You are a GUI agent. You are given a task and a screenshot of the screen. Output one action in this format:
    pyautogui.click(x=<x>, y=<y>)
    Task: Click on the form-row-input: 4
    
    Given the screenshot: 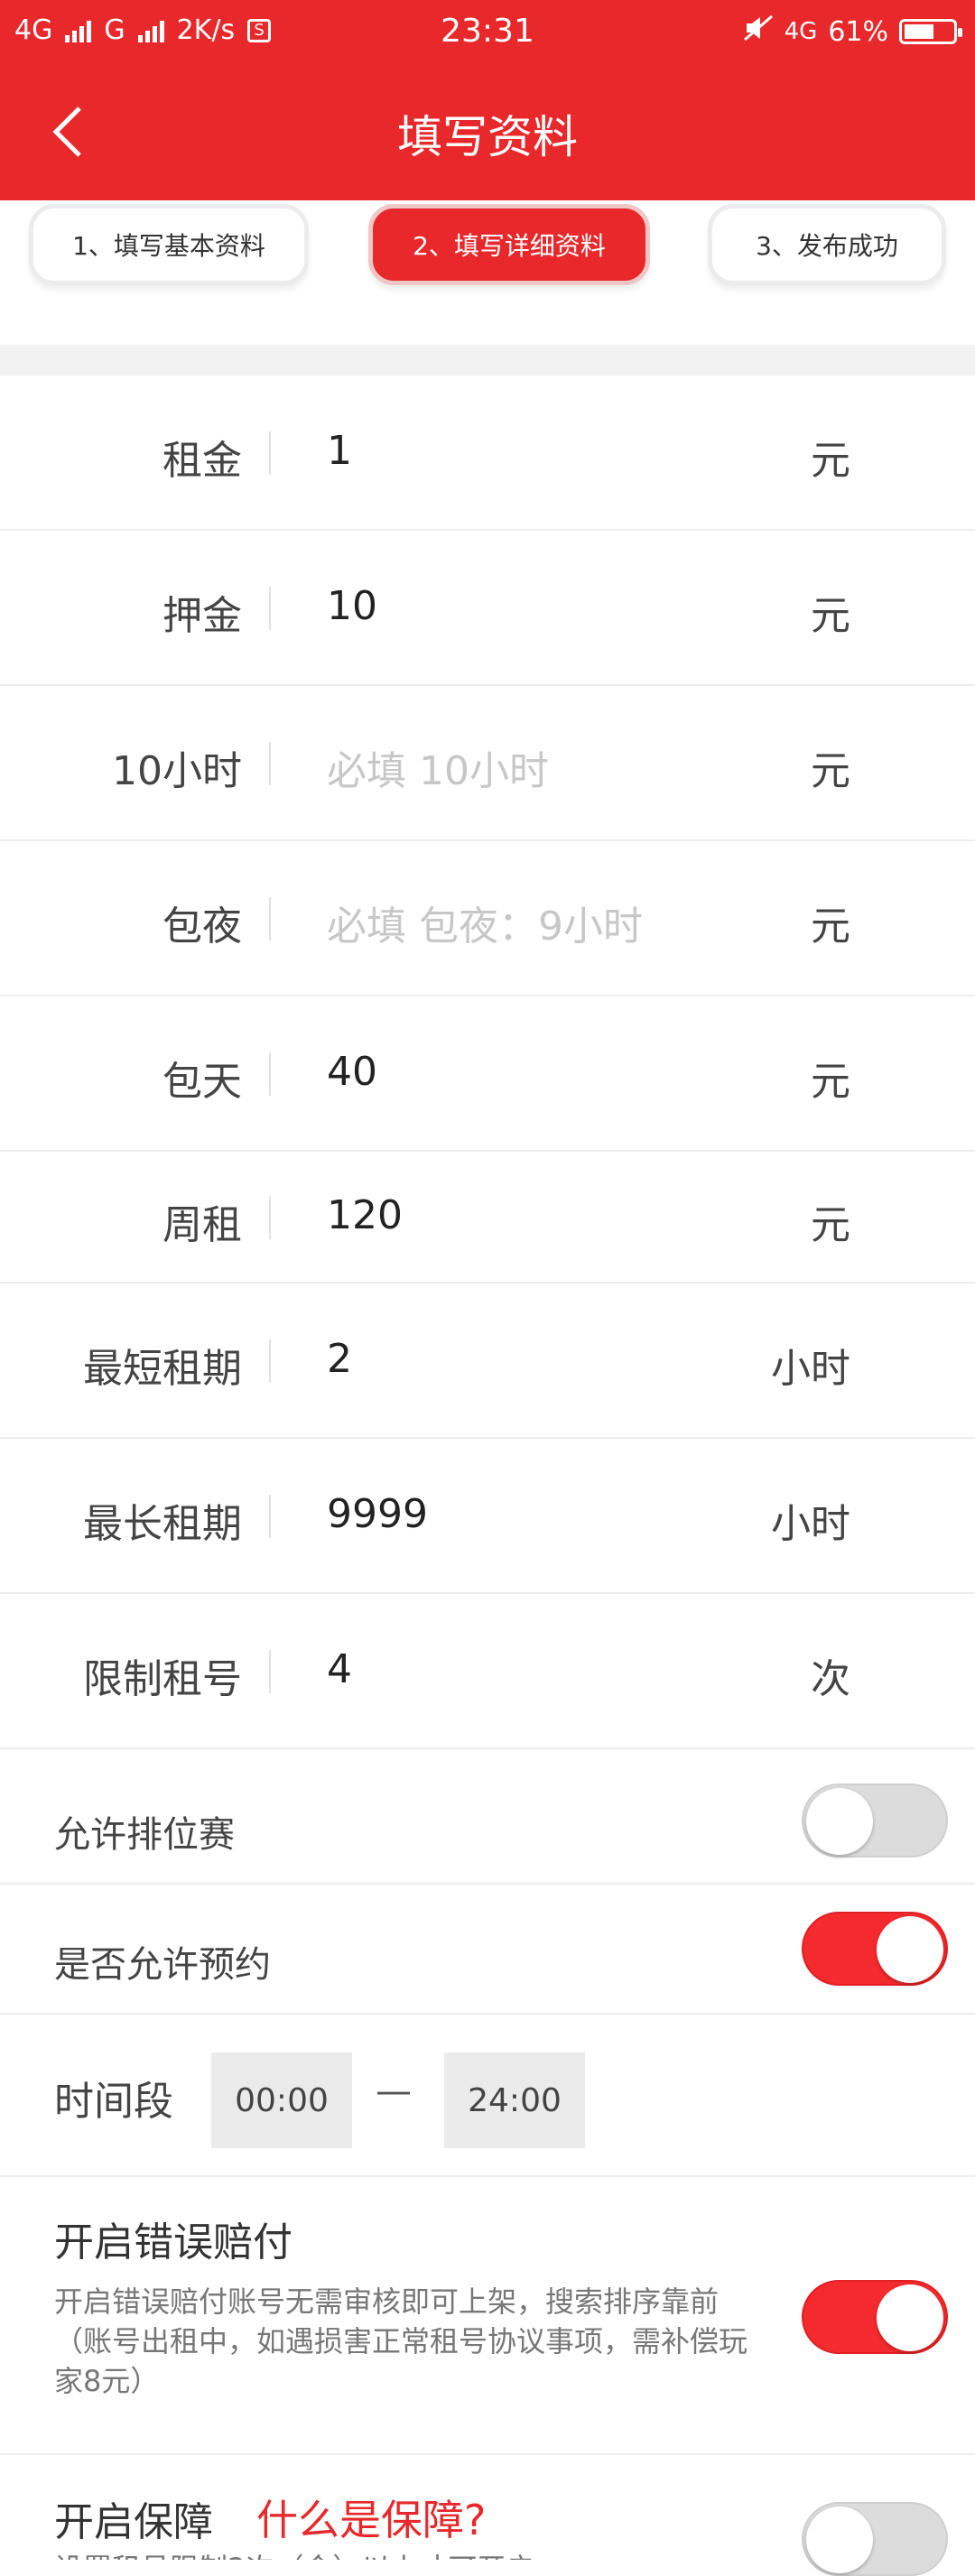 What is the action you would take?
    pyautogui.click(x=516, y=1669)
    